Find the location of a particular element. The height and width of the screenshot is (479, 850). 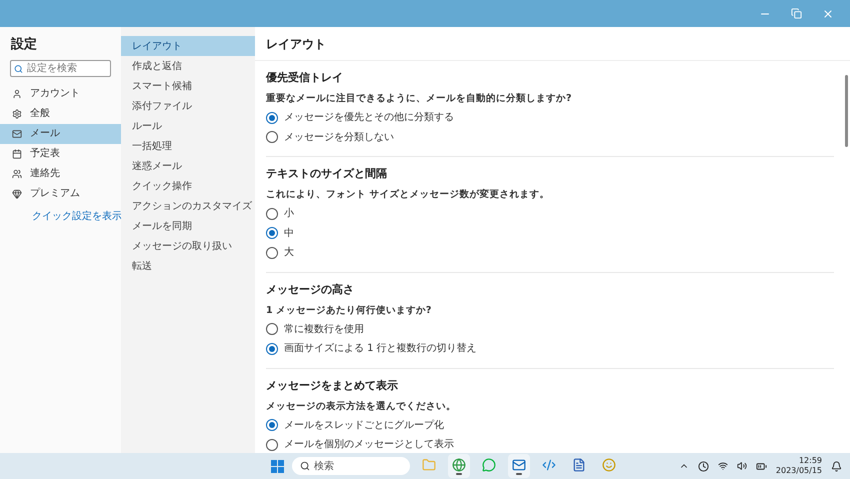

option-label: 常に複数行を使用 is located at coordinates (324, 329).